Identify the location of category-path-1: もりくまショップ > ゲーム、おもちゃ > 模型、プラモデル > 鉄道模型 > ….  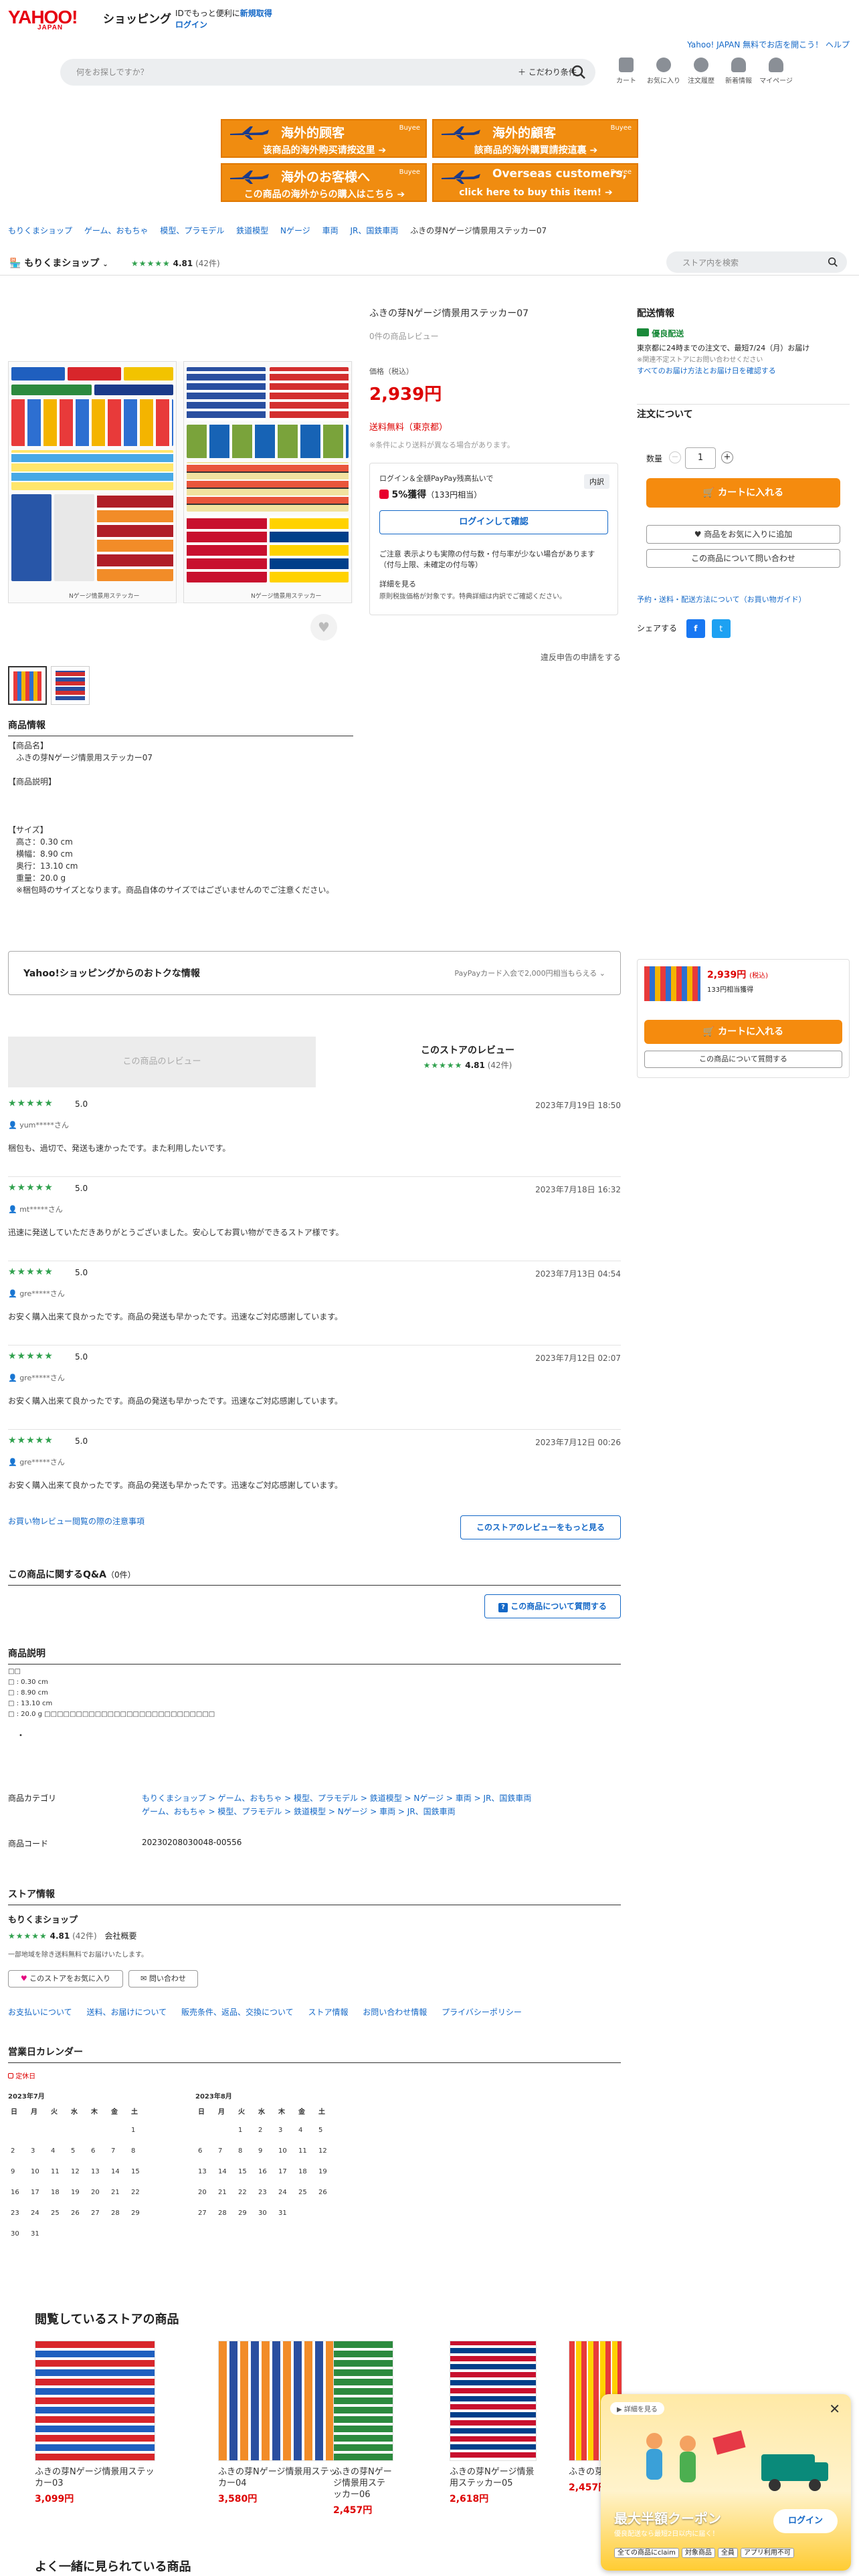
(337, 1798).